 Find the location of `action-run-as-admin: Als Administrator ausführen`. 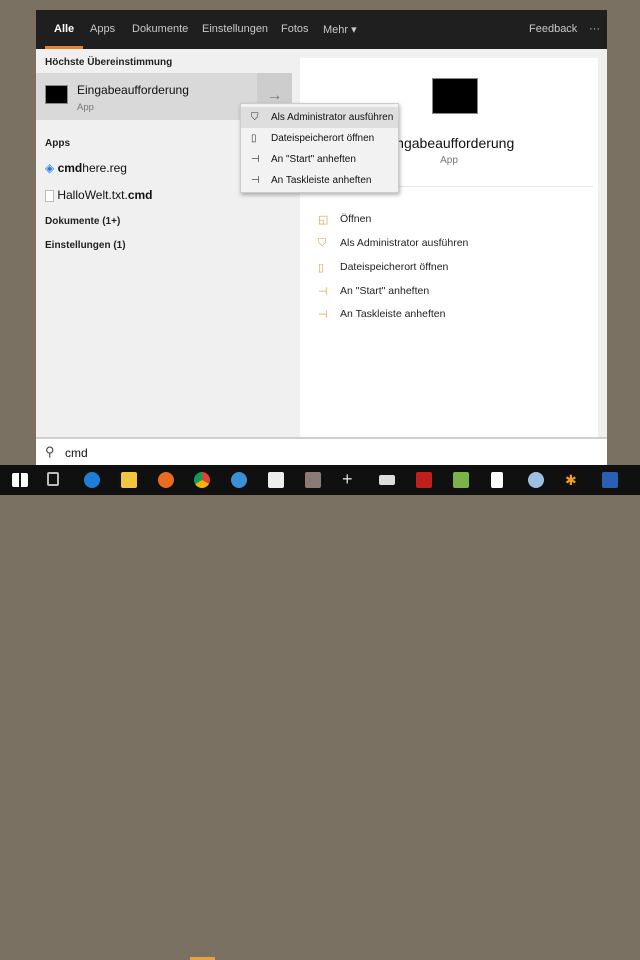

action-run-as-admin: Als Administrator ausführen is located at coordinates (404, 243).